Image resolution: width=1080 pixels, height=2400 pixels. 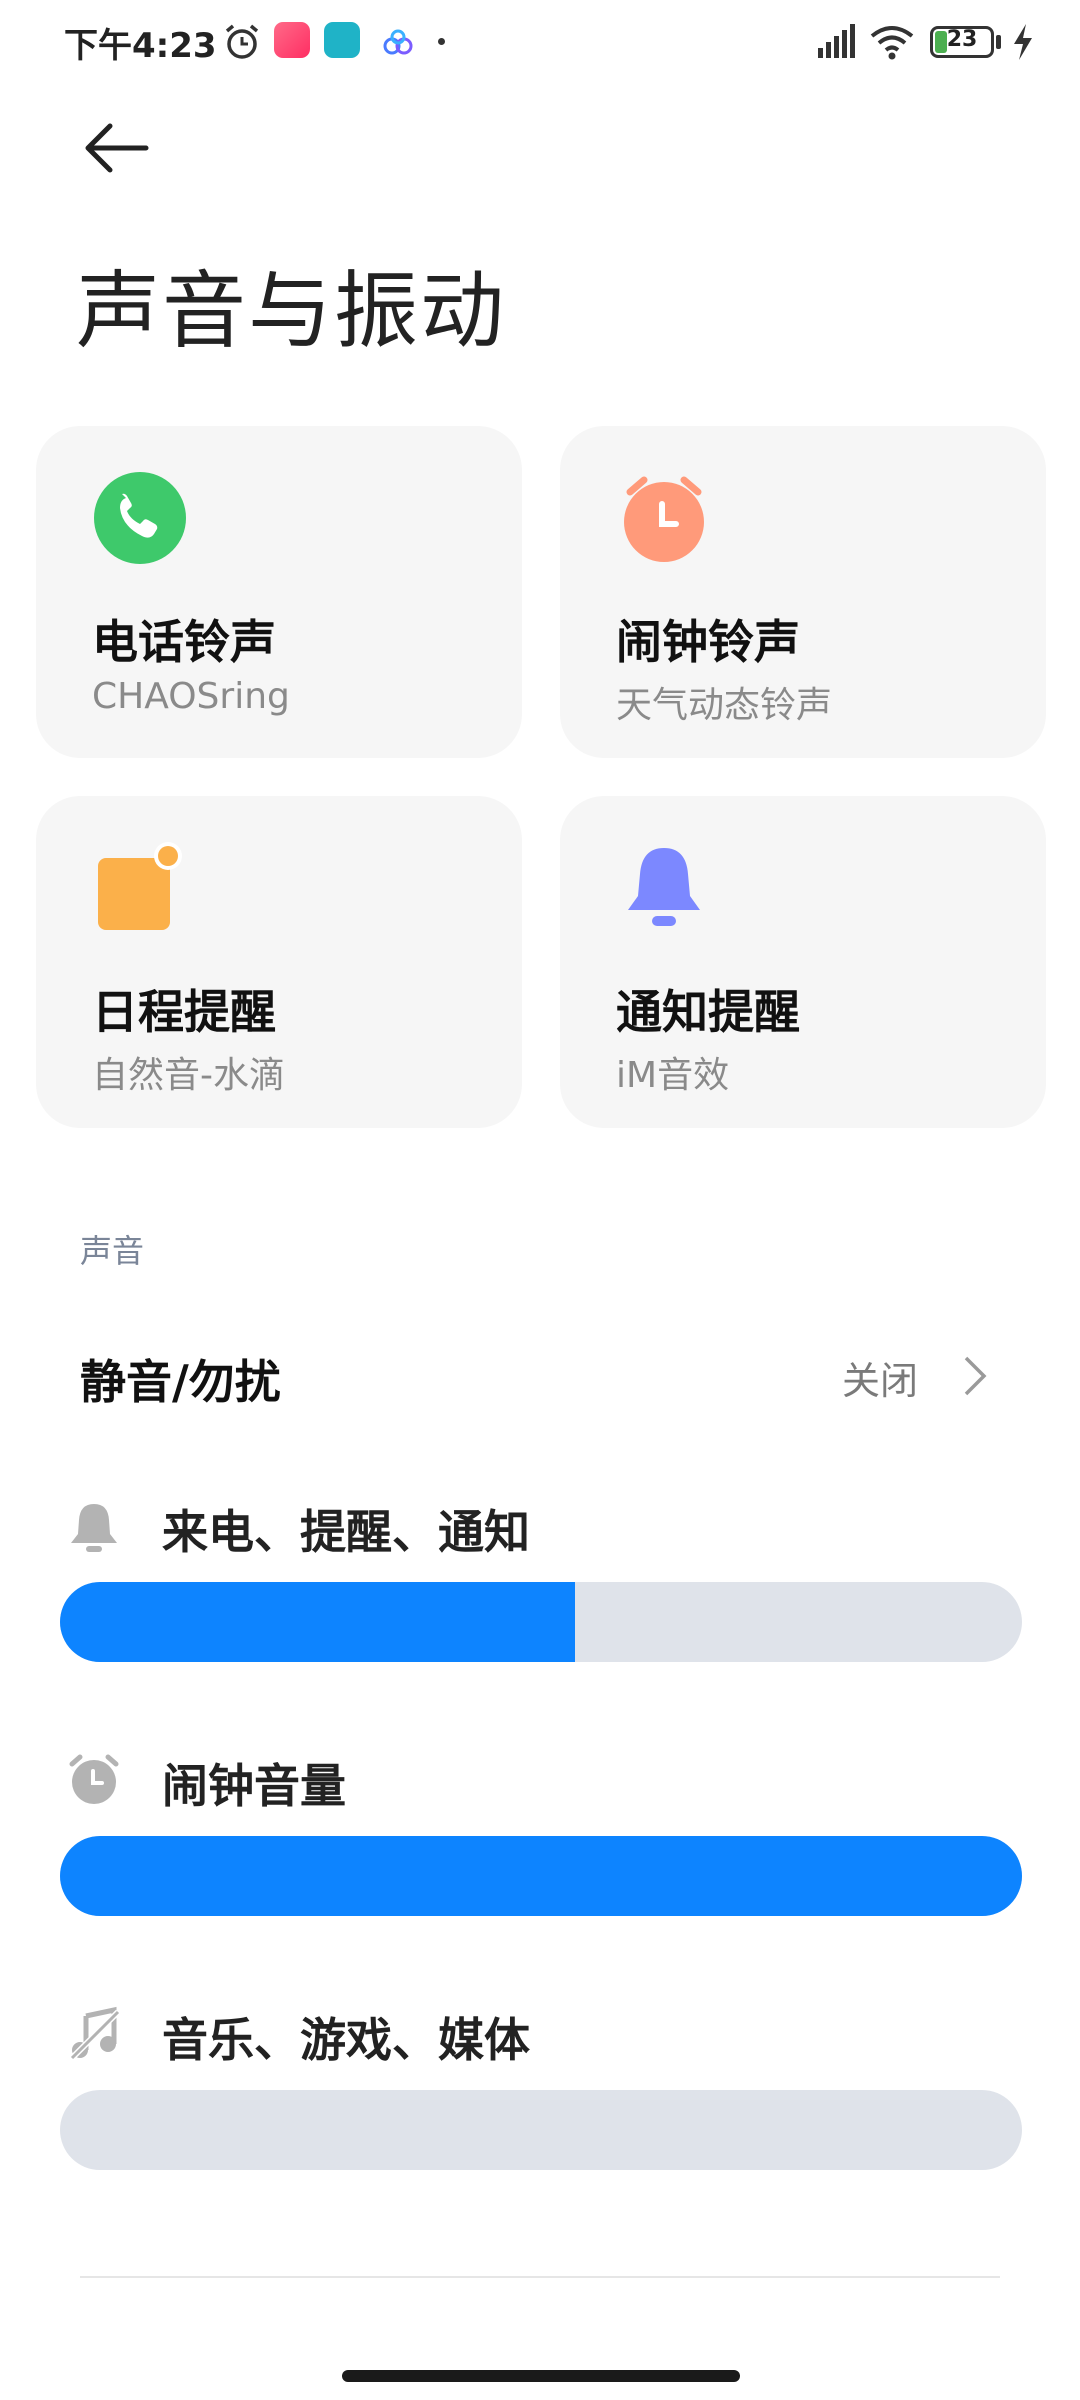 I want to click on media-volume-slider, so click(x=541, y=2130).